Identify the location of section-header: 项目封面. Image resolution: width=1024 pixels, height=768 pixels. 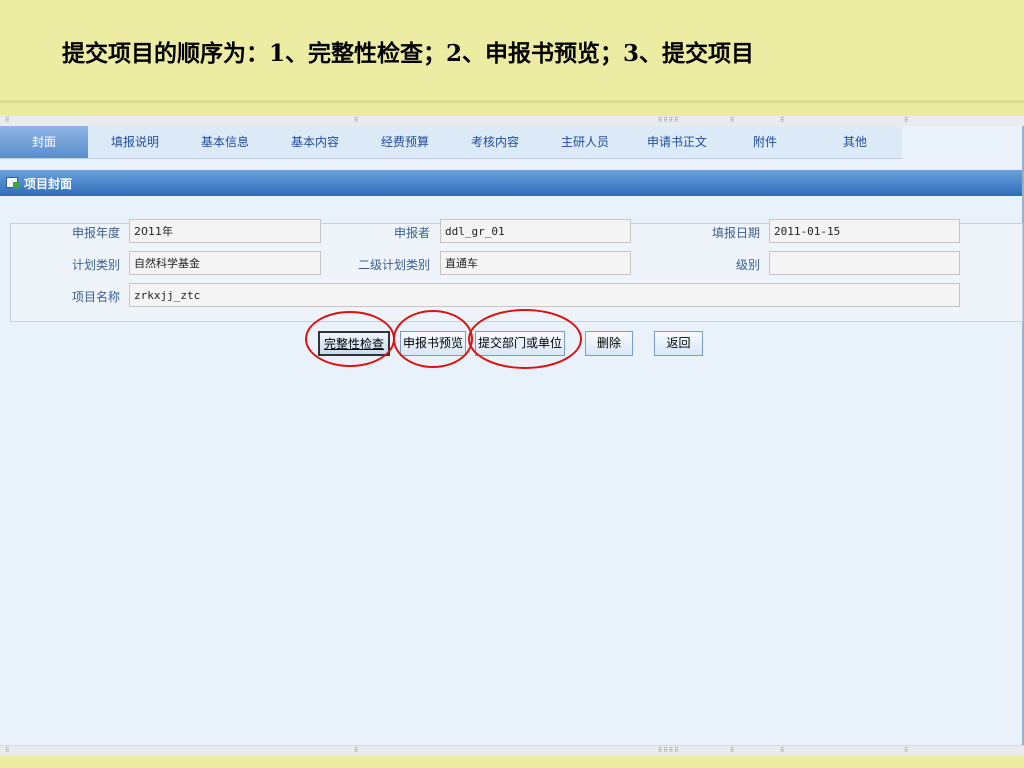
(511, 183).